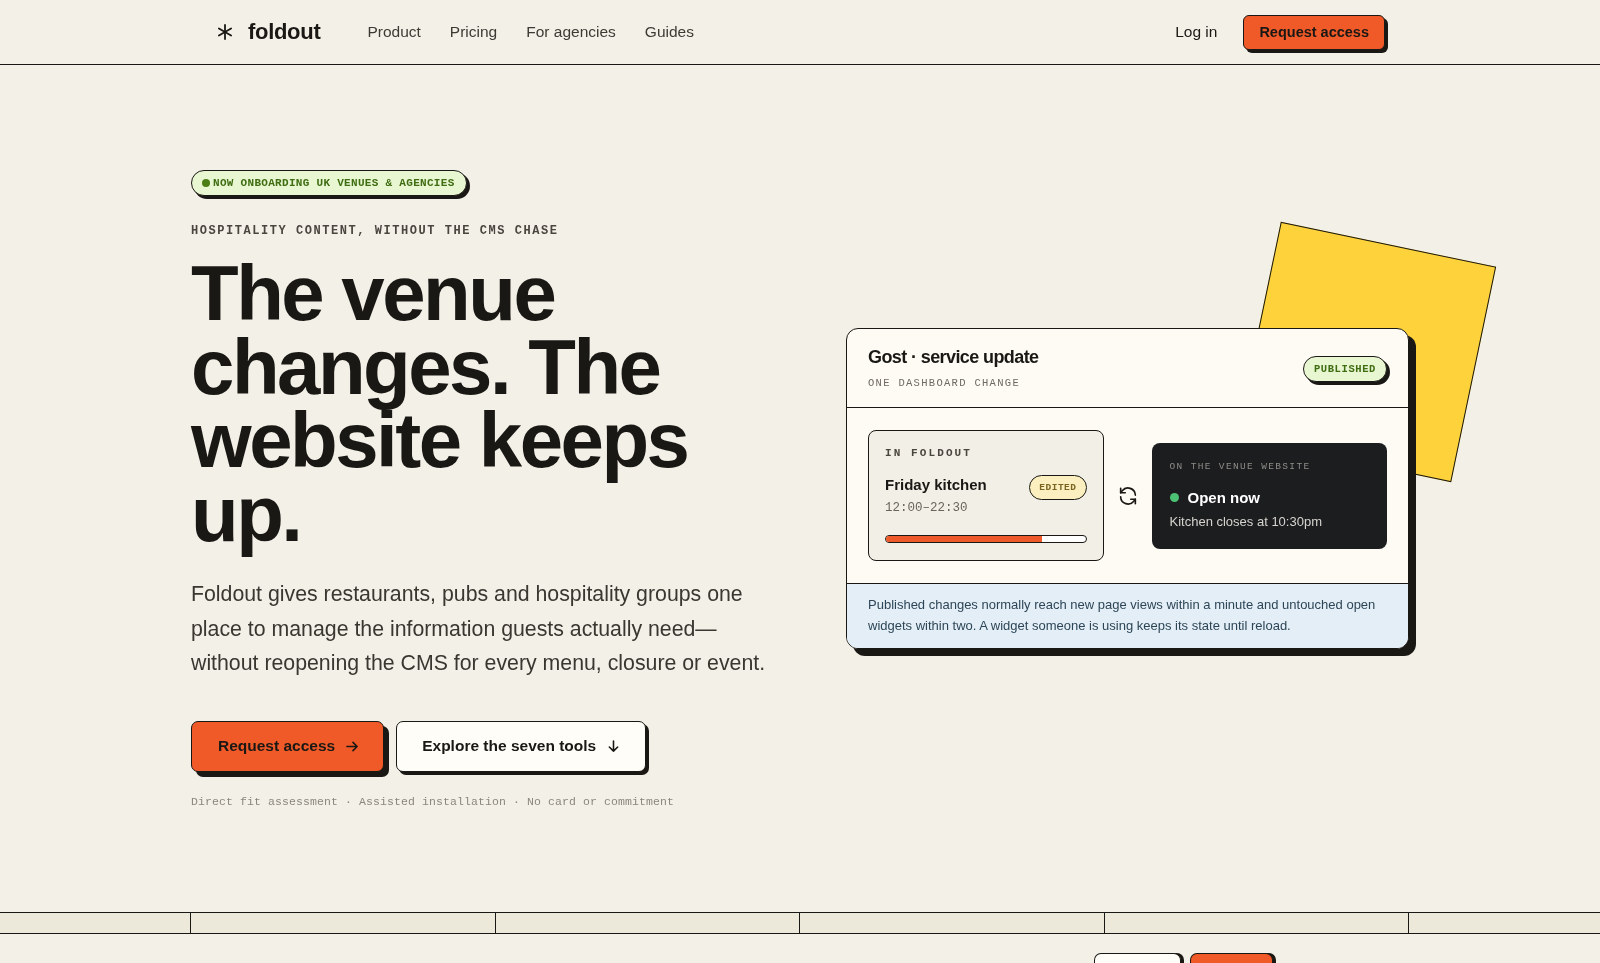  I want to click on closing-time-text: Kitchen closes at 10:30pm, so click(1246, 521).